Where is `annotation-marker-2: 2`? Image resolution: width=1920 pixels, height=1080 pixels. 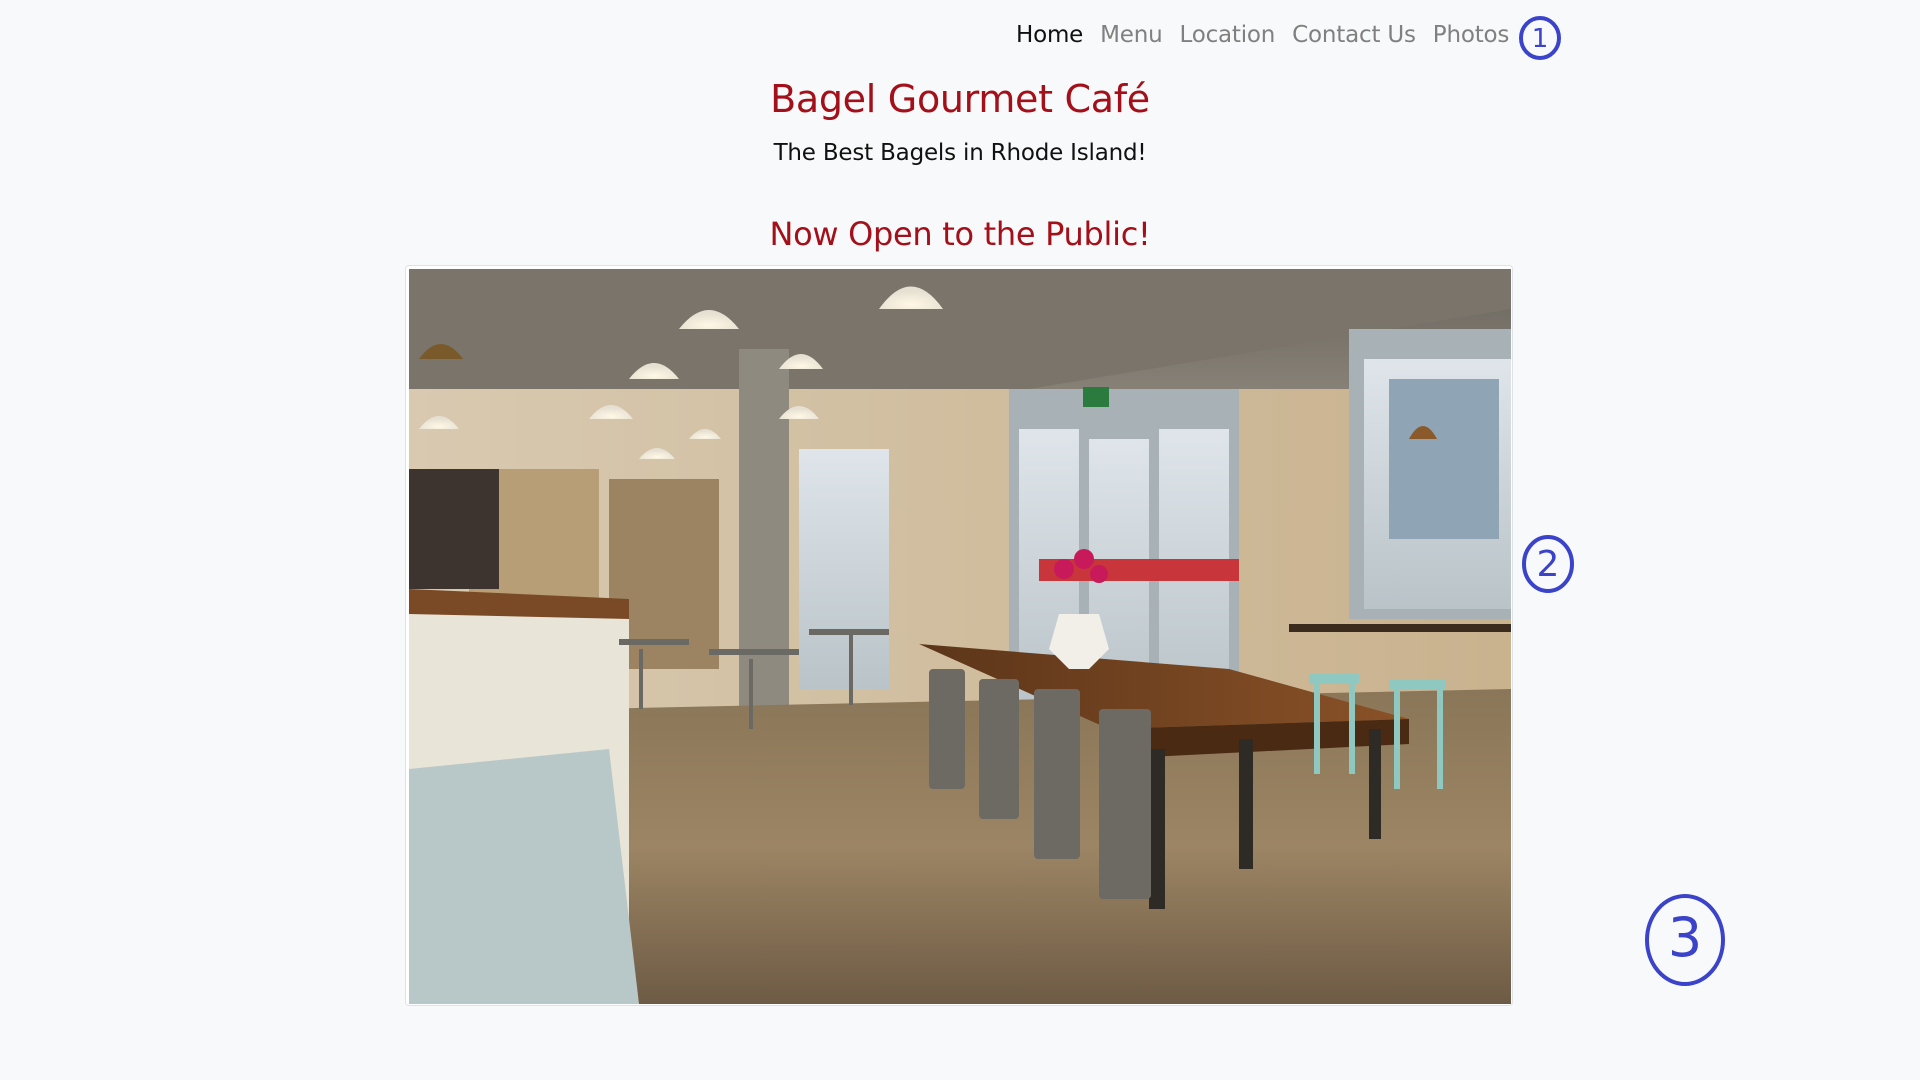
annotation-marker-2: 2 is located at coordinates (1548, 564).